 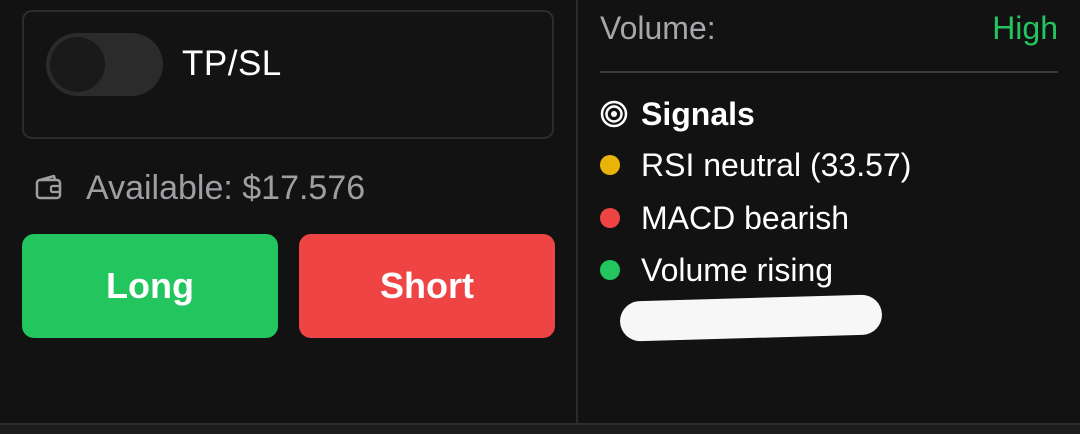 I want to click on volume-label: Volume:, so click(x=658, y=27).